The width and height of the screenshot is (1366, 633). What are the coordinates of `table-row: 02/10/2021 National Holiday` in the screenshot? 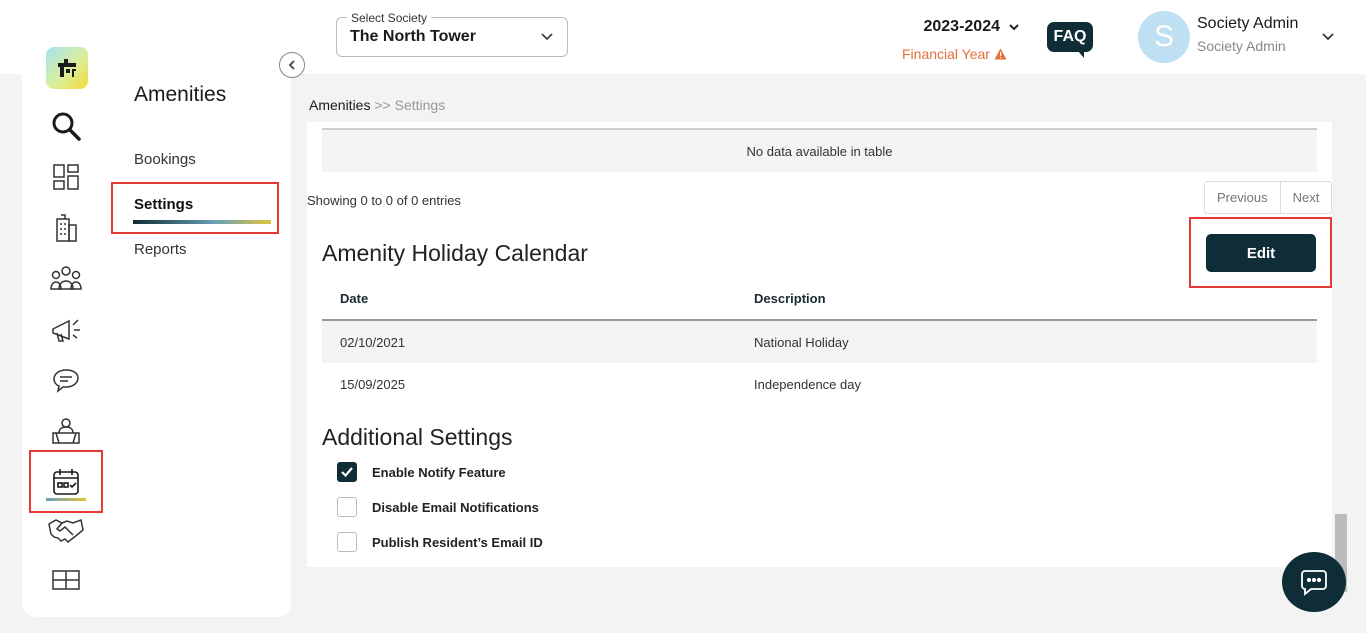 It's located at (819, 342).